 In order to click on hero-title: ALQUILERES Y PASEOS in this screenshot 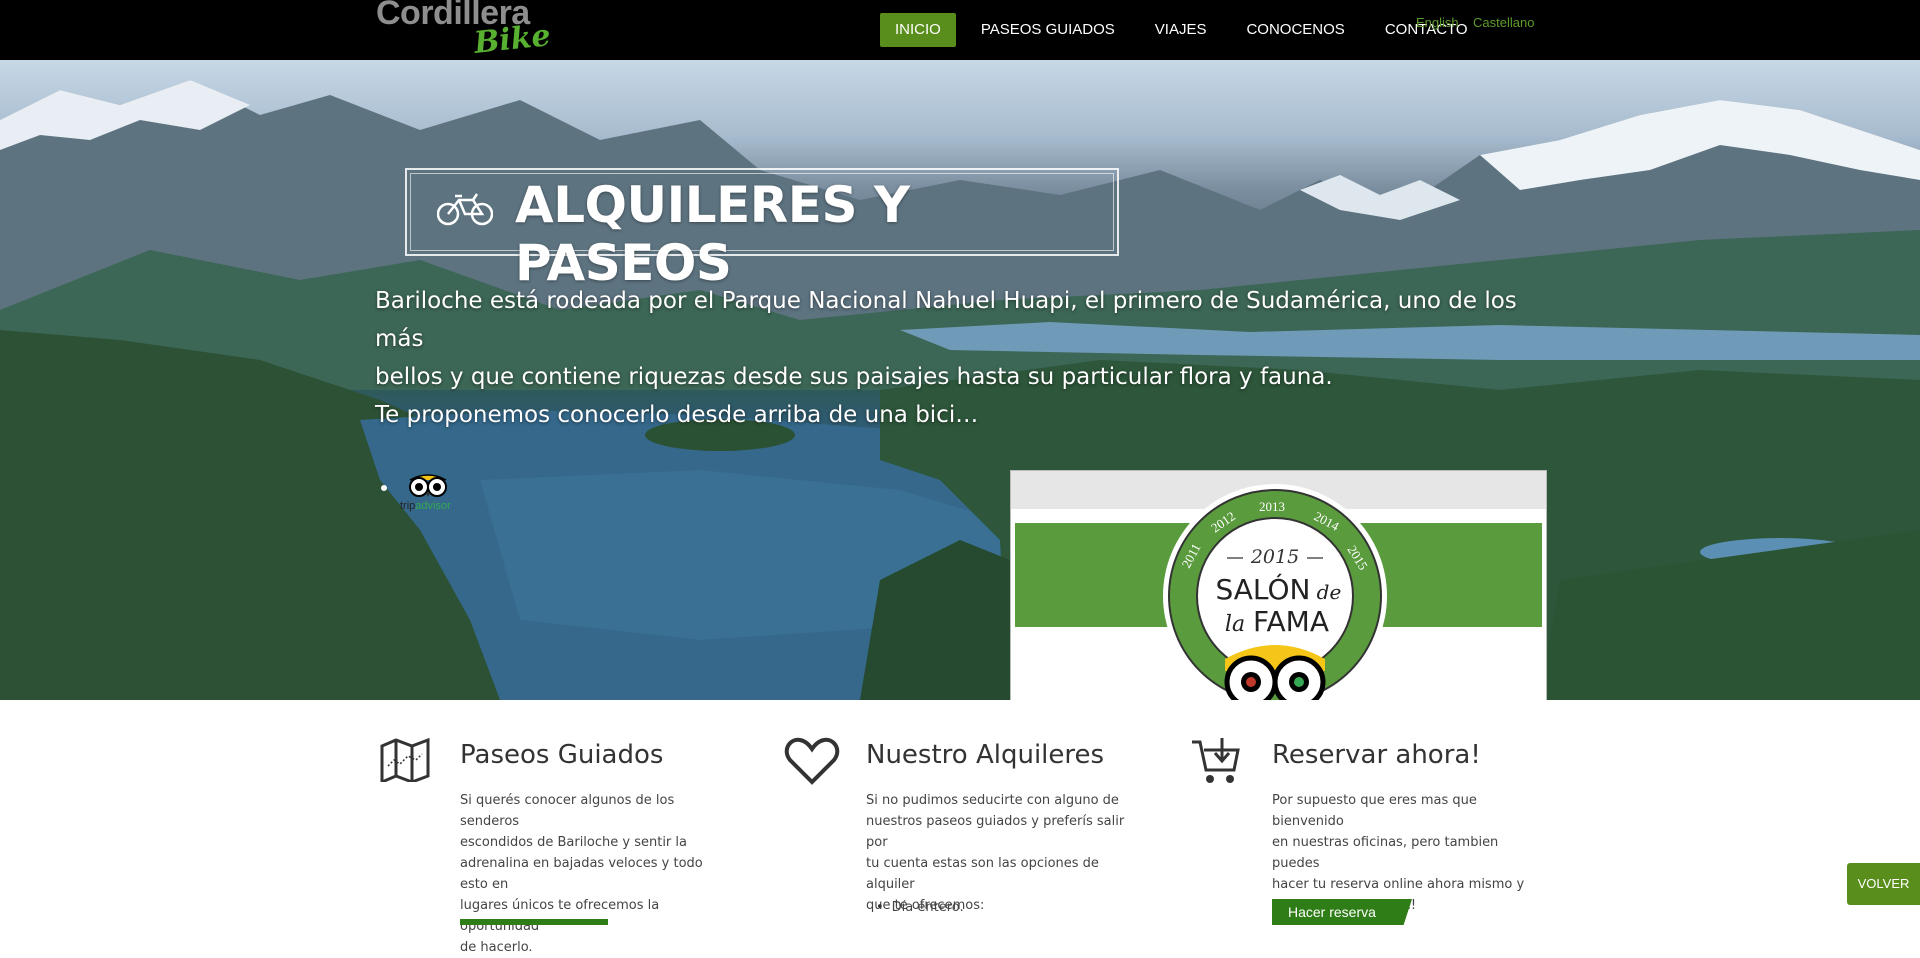, I will do `click(712, 234)`.